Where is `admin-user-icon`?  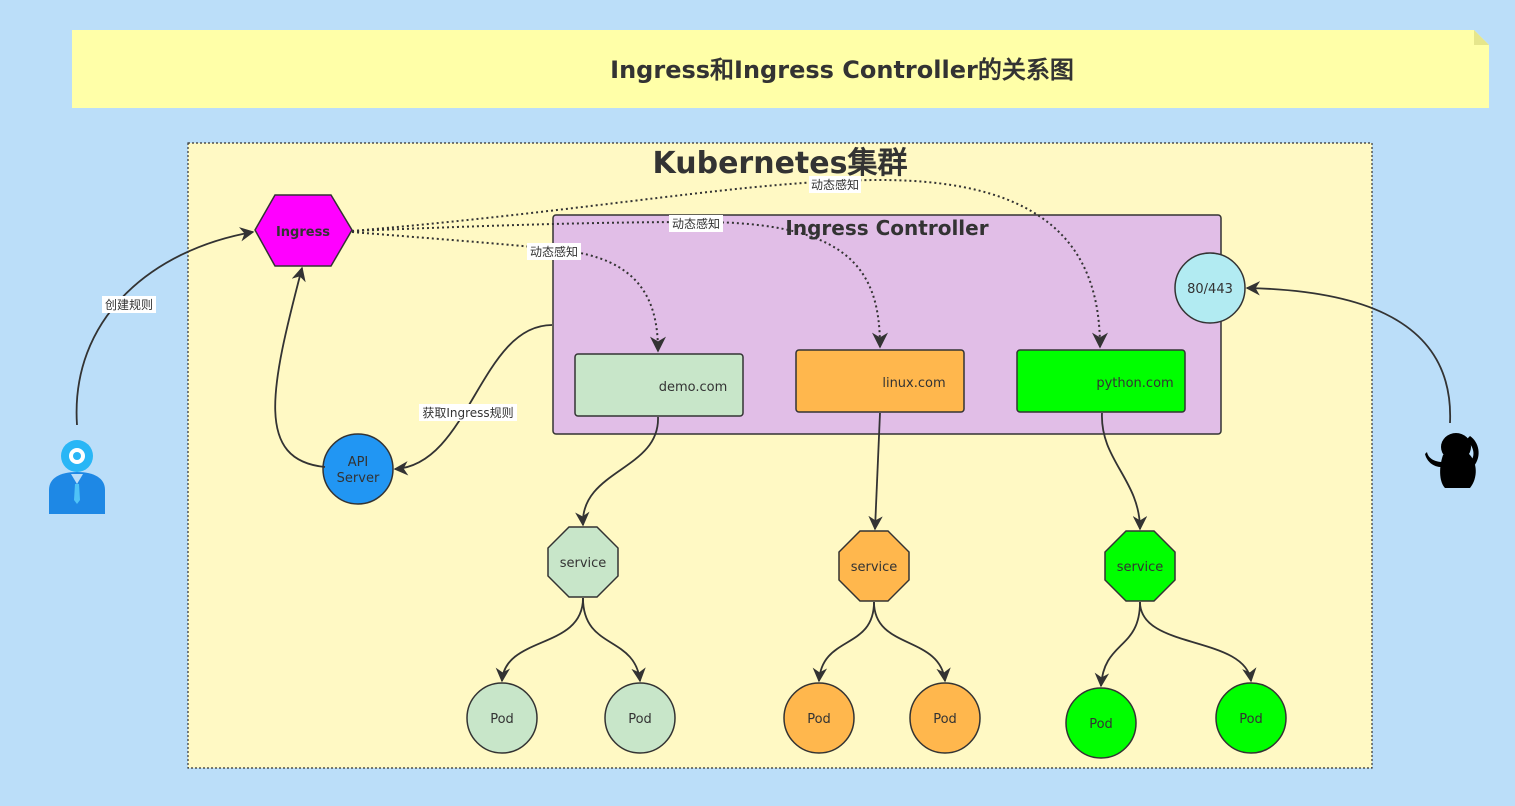
admin-user-icon is located at coordinates (77, 477).